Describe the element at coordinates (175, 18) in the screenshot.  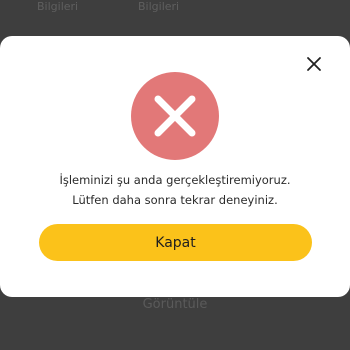
I see `background-header: Bilgileri Bilgileri` at that location.